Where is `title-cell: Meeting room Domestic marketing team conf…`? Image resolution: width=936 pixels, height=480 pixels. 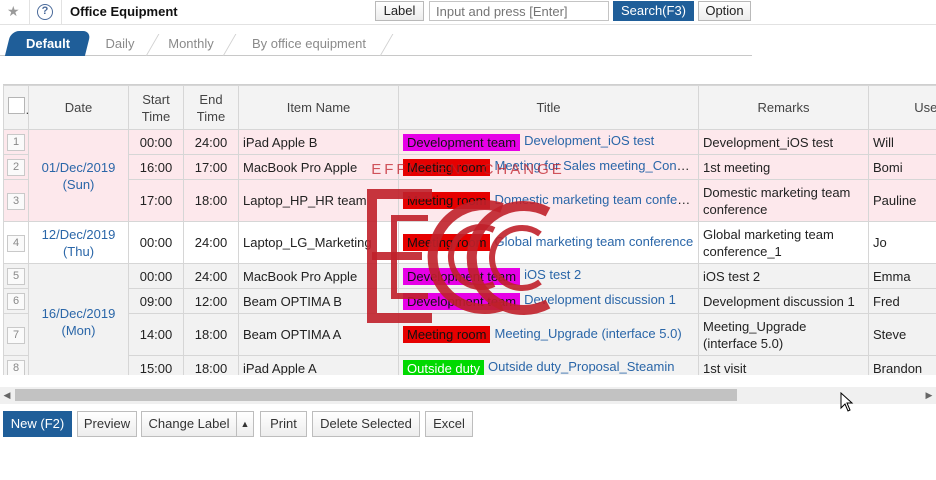
title-cell: Meeting room Domestic marketing team conf… is located at coordinates (548, 200).